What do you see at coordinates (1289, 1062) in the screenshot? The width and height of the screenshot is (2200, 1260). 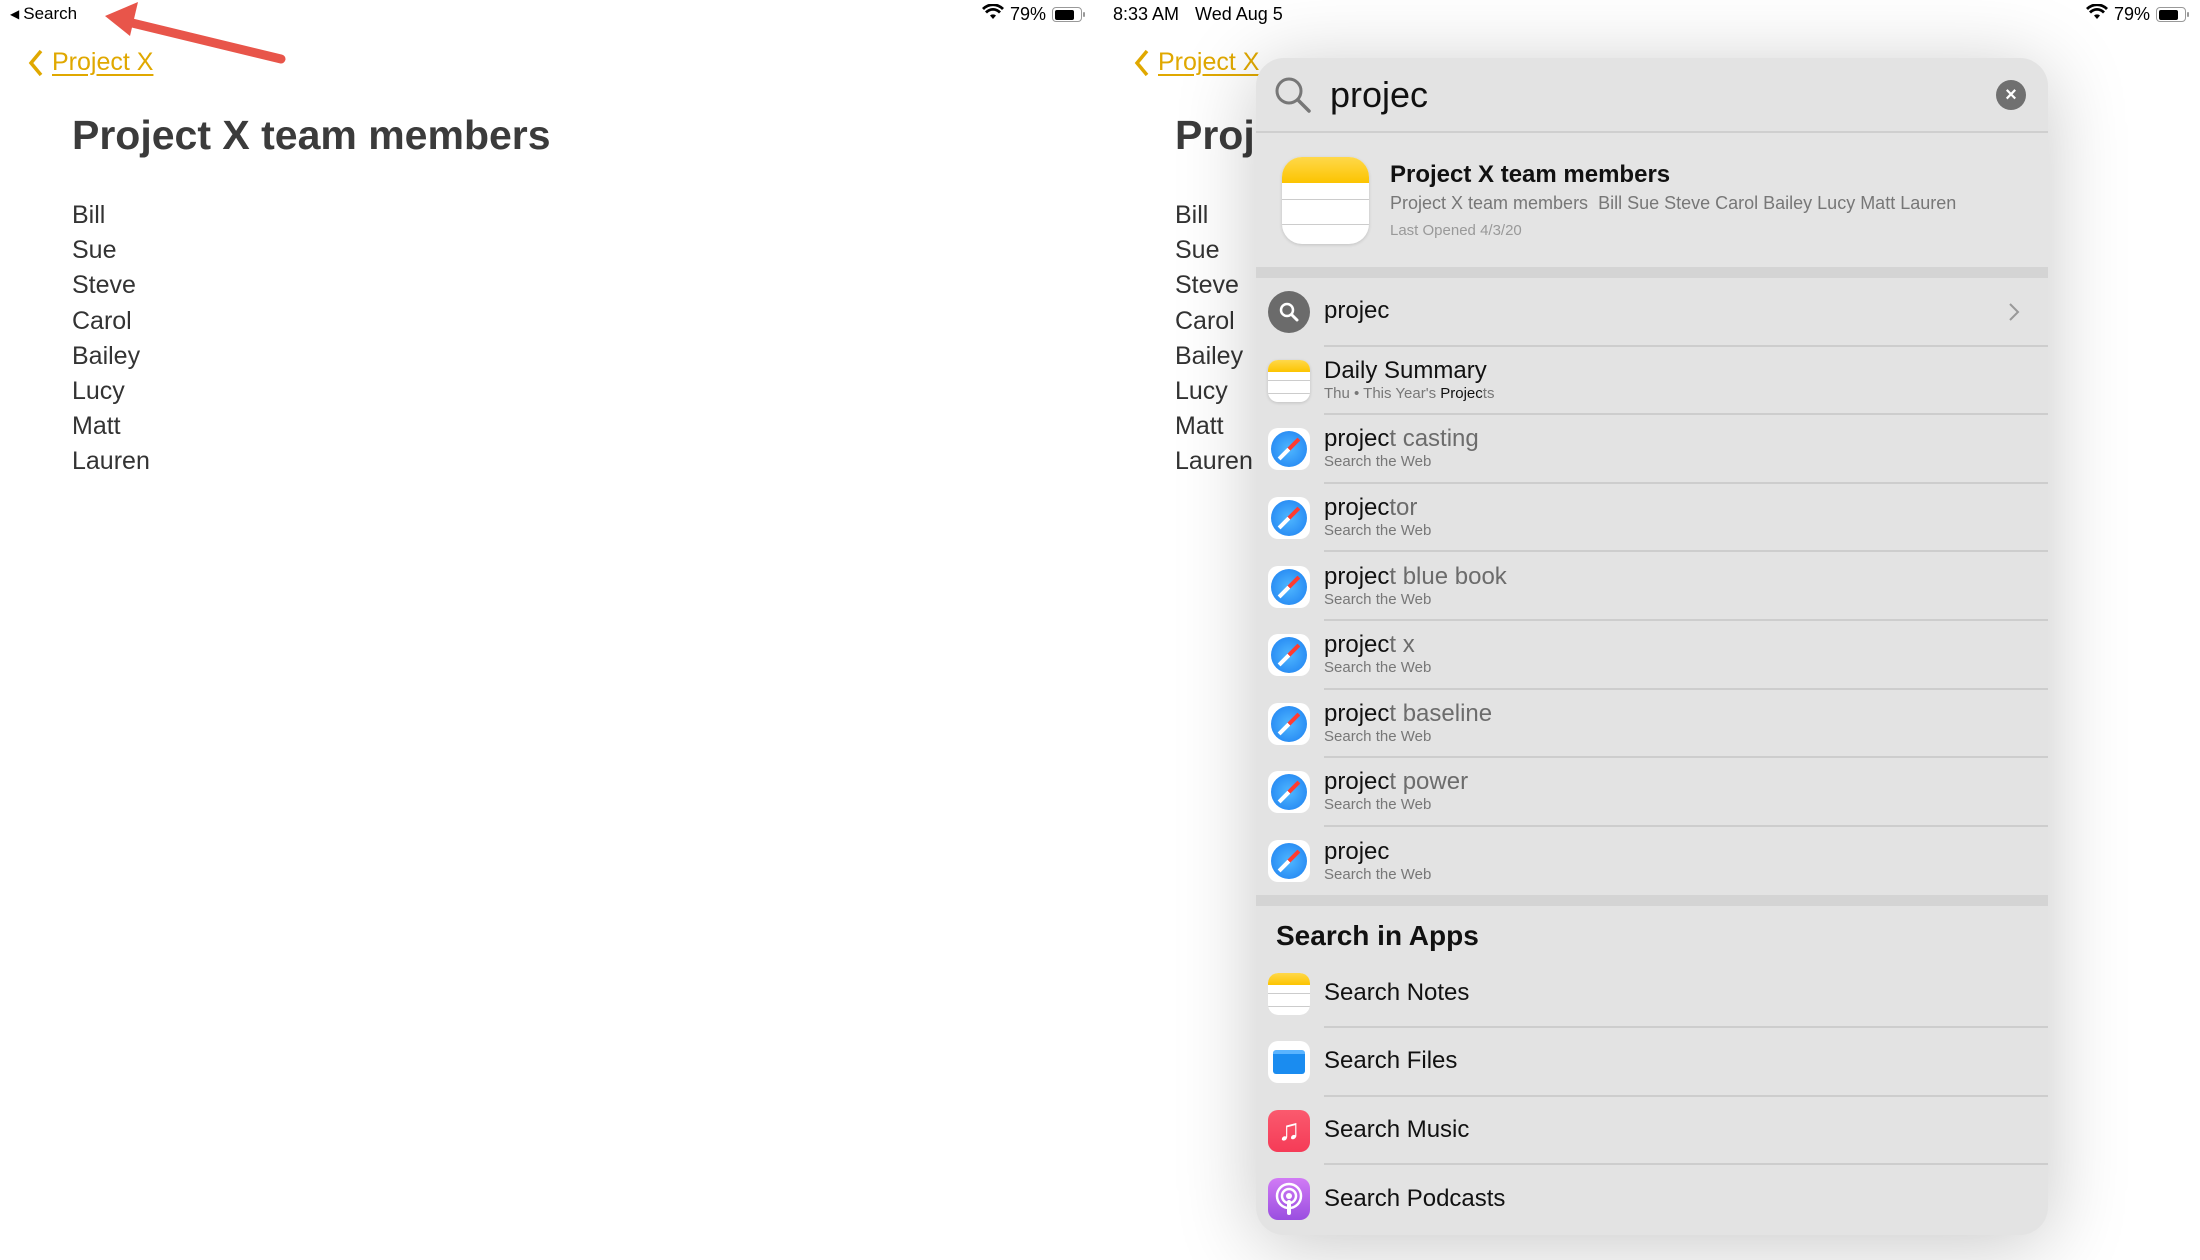 I see `files-icon` at bounding box center [1289, 1062].